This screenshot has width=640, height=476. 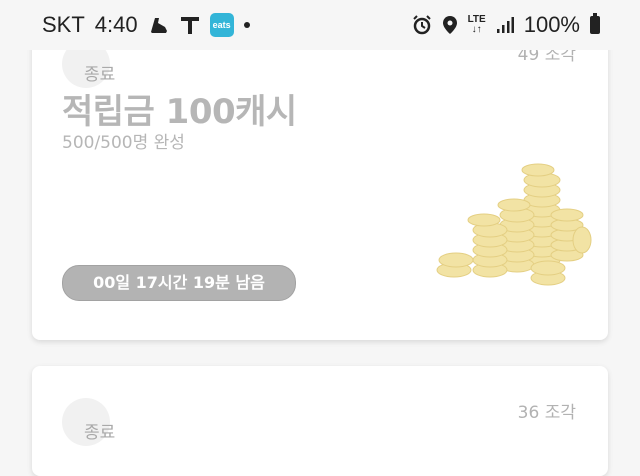 I want to click on status-right: LTE ↓↑ 100%, so click(x=506, y=25).